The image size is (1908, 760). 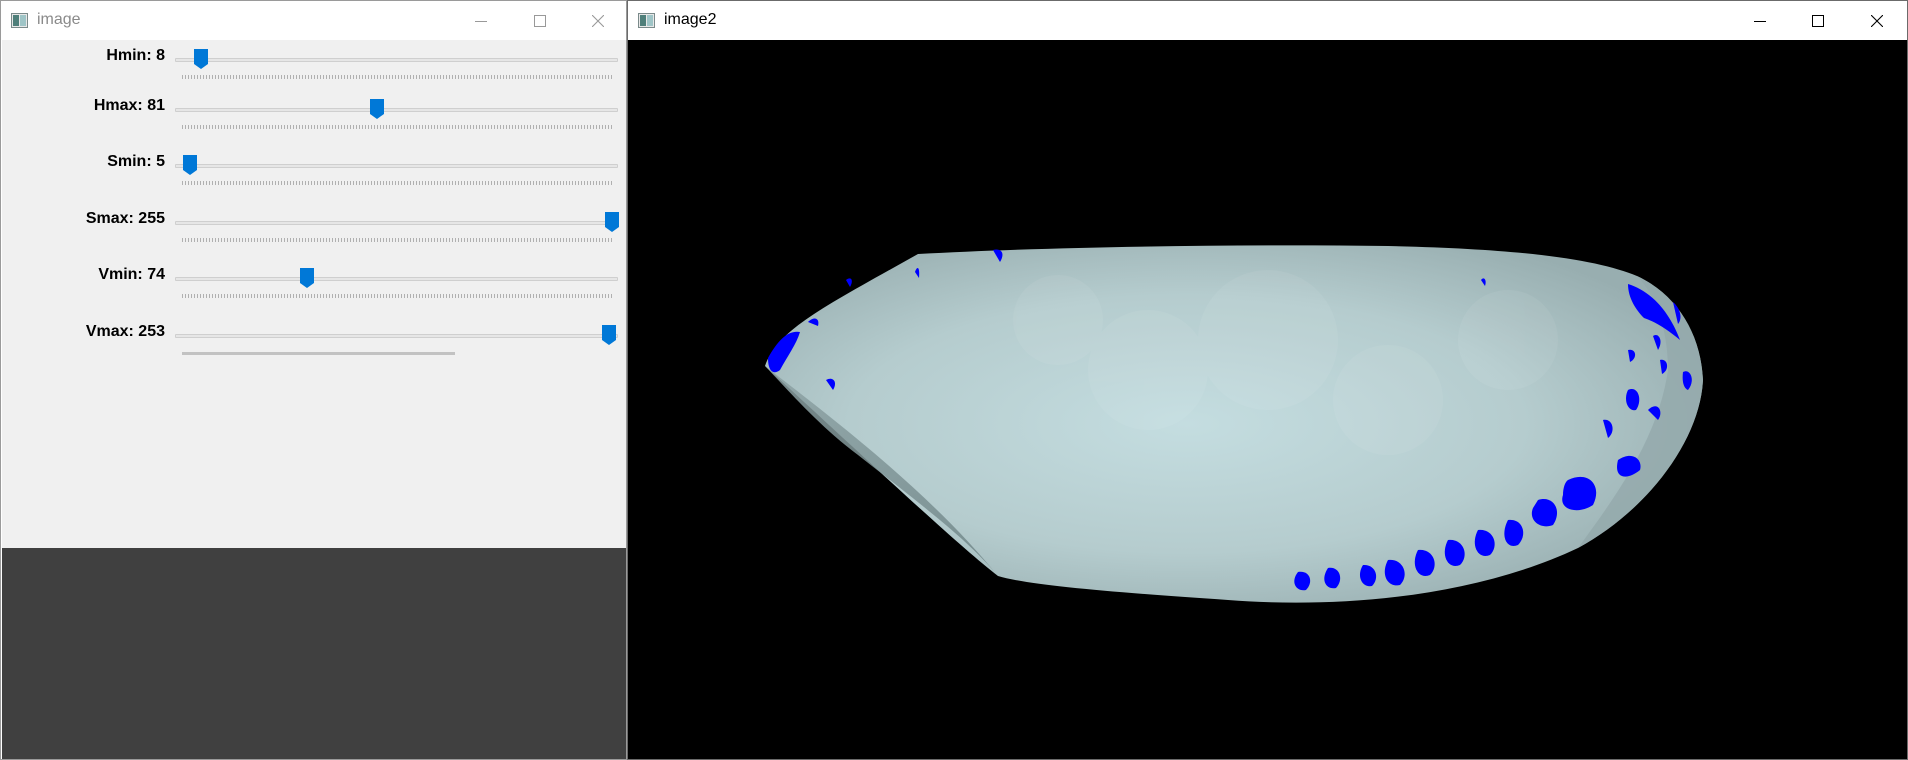 I want to click on trackbar-label: Hmax: 81, so click(x=129, y=105).